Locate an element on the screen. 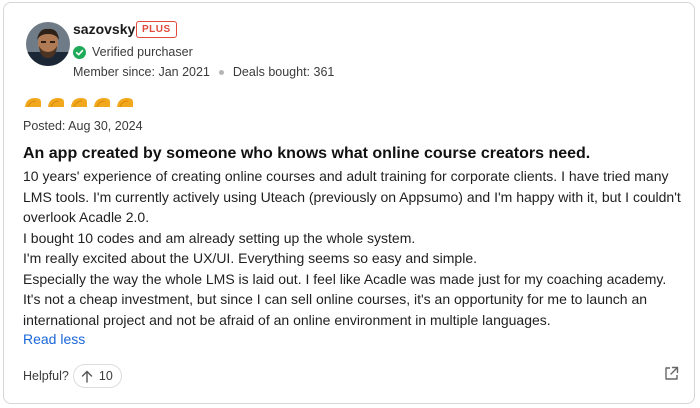  avatar is located at coordinates (48, 44).